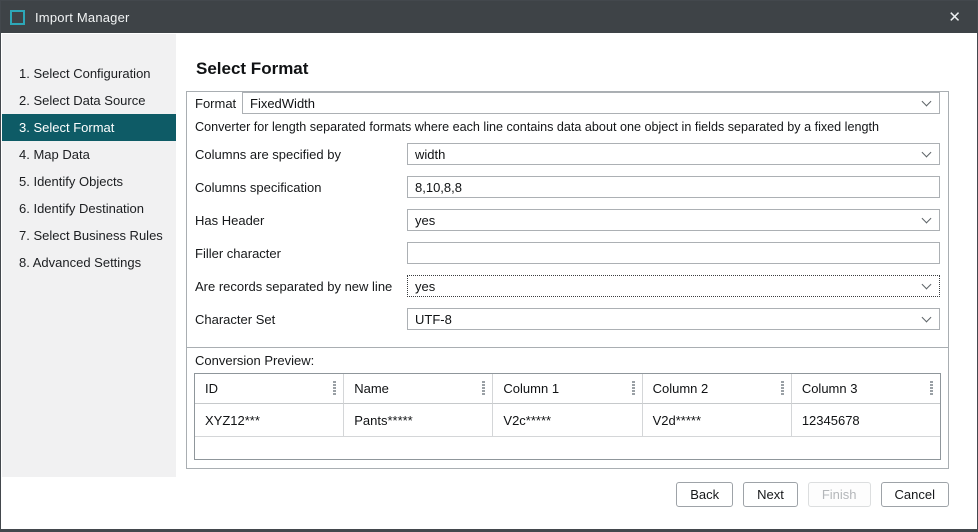 This screenshot has width=978, height=532. Describe the element at coordinates (866, 389) in the screenshot. I see `column-header-column3: Column 3` at that location.